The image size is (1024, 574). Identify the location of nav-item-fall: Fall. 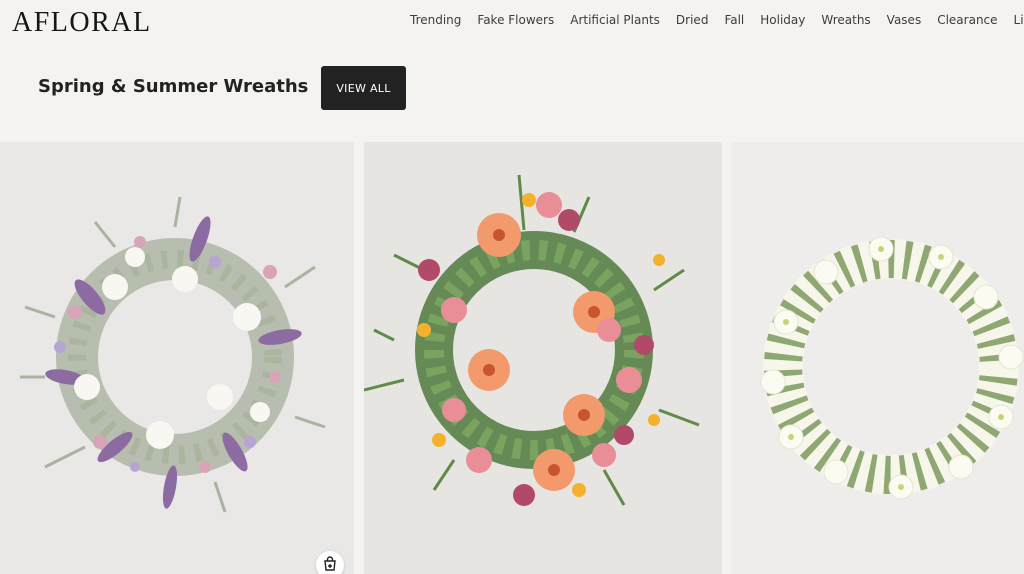
(734, 20).